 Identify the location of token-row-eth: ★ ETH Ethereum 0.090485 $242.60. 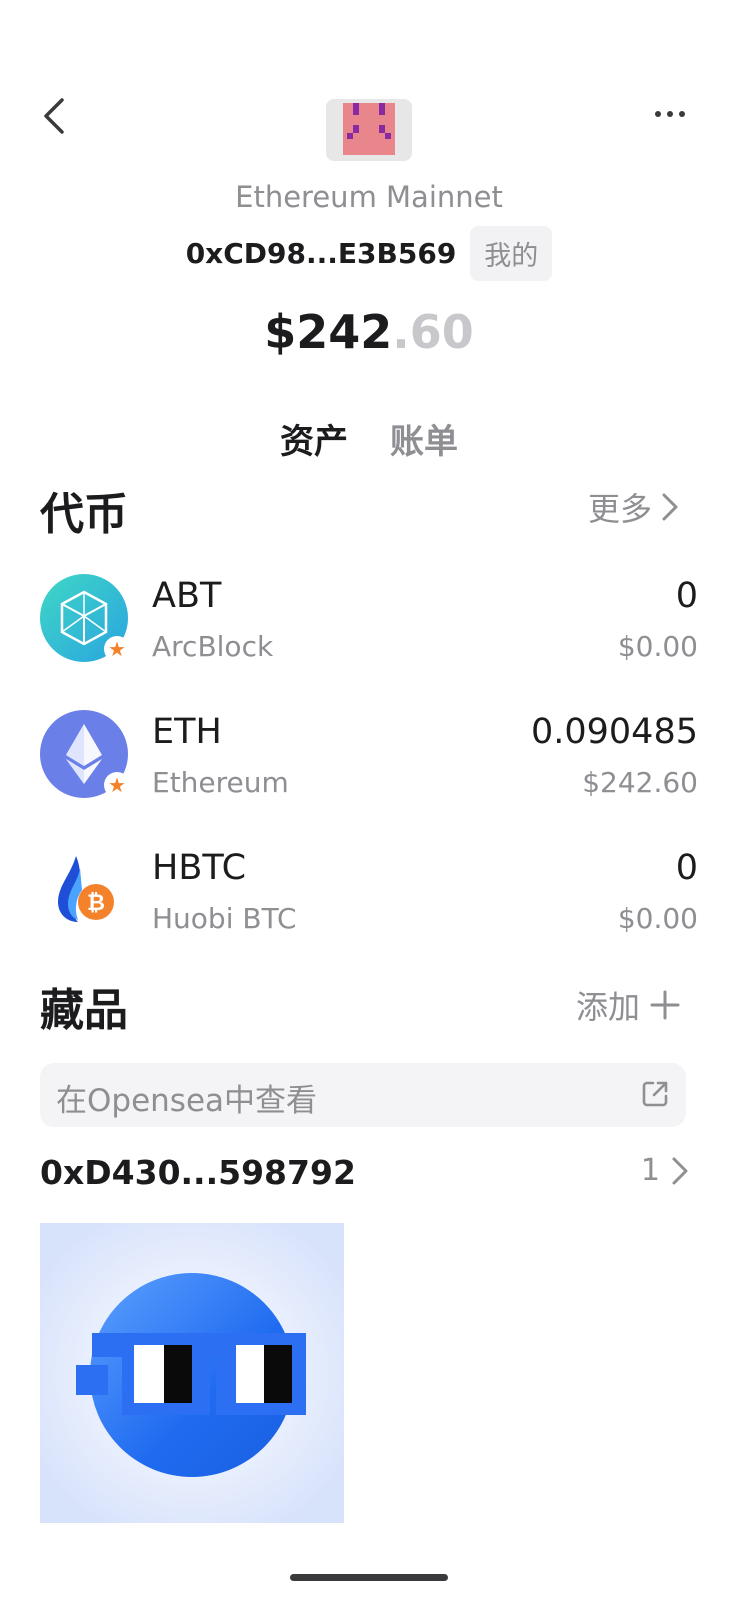
(369, 755).